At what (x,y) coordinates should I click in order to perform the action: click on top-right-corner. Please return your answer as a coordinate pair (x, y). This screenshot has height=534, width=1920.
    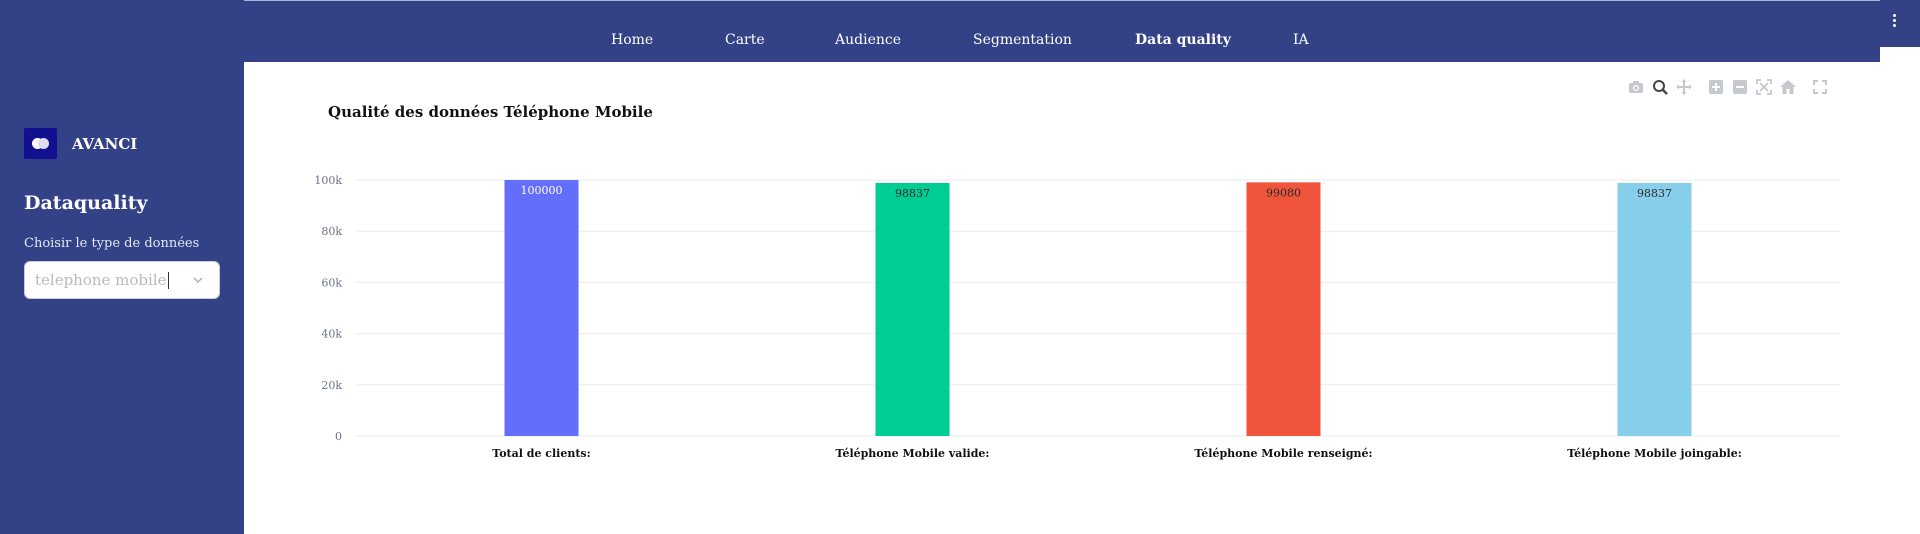
    Looking at the image, I should click on (1900, 23).